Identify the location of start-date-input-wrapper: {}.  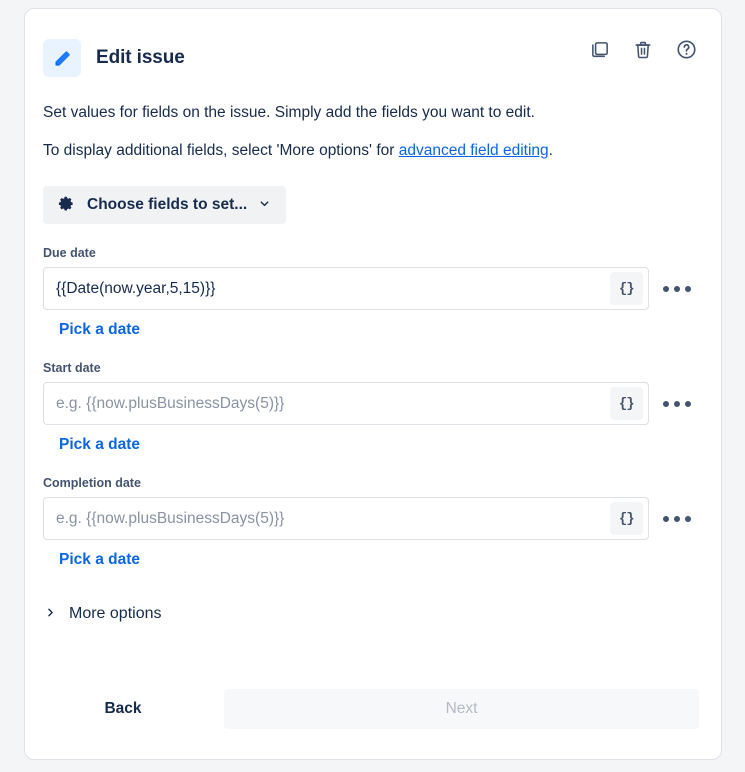
(346, 404).